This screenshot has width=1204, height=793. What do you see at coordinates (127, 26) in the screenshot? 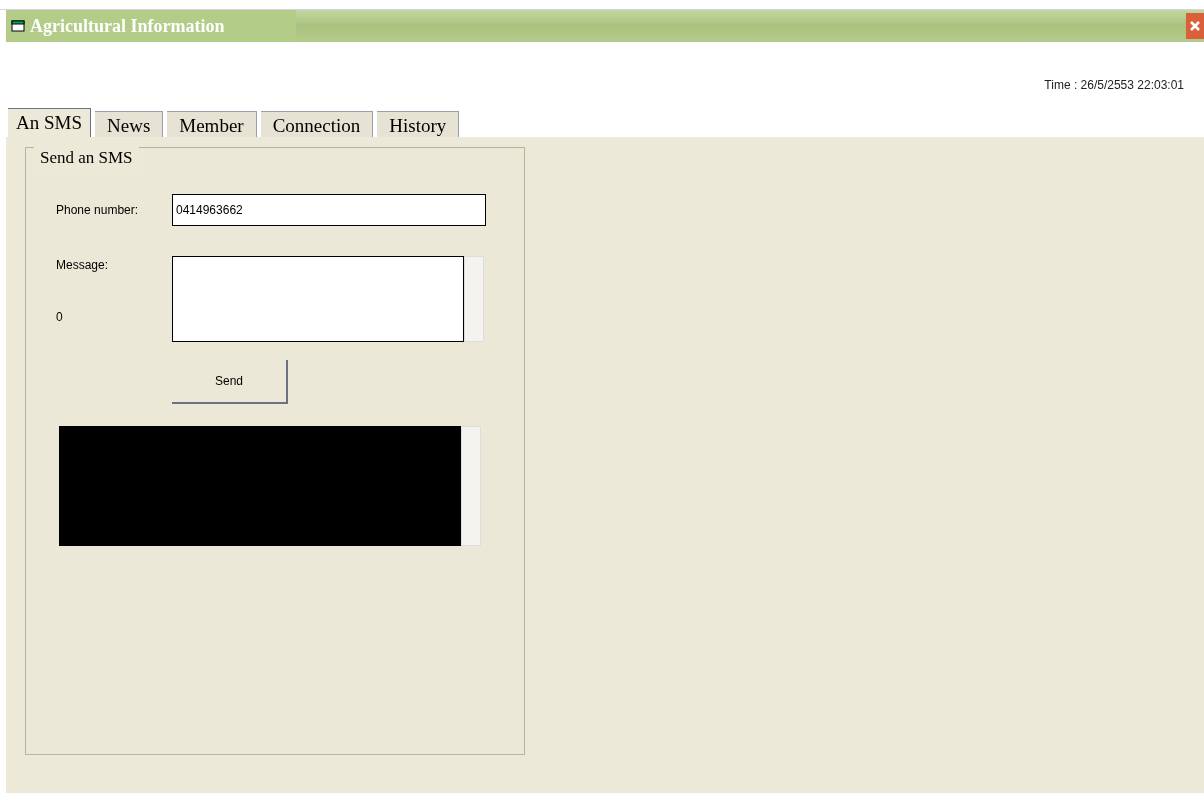
I see `window-title: Agricultural Information` at bounding box center [127, 26].